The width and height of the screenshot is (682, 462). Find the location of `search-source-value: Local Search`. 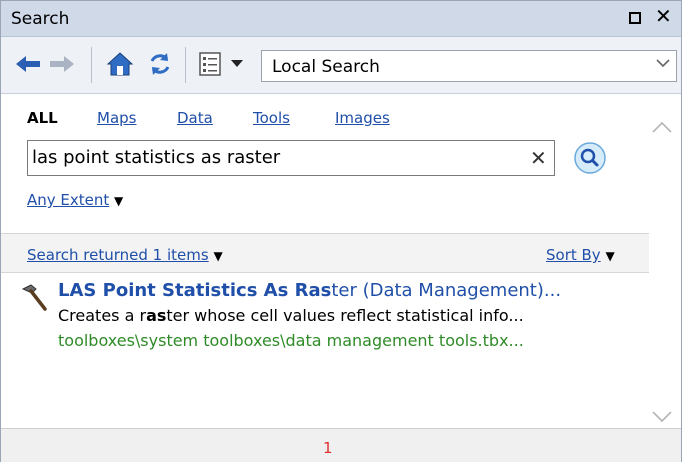

search-source-value: Local Search is located at coordinates (326, 67).